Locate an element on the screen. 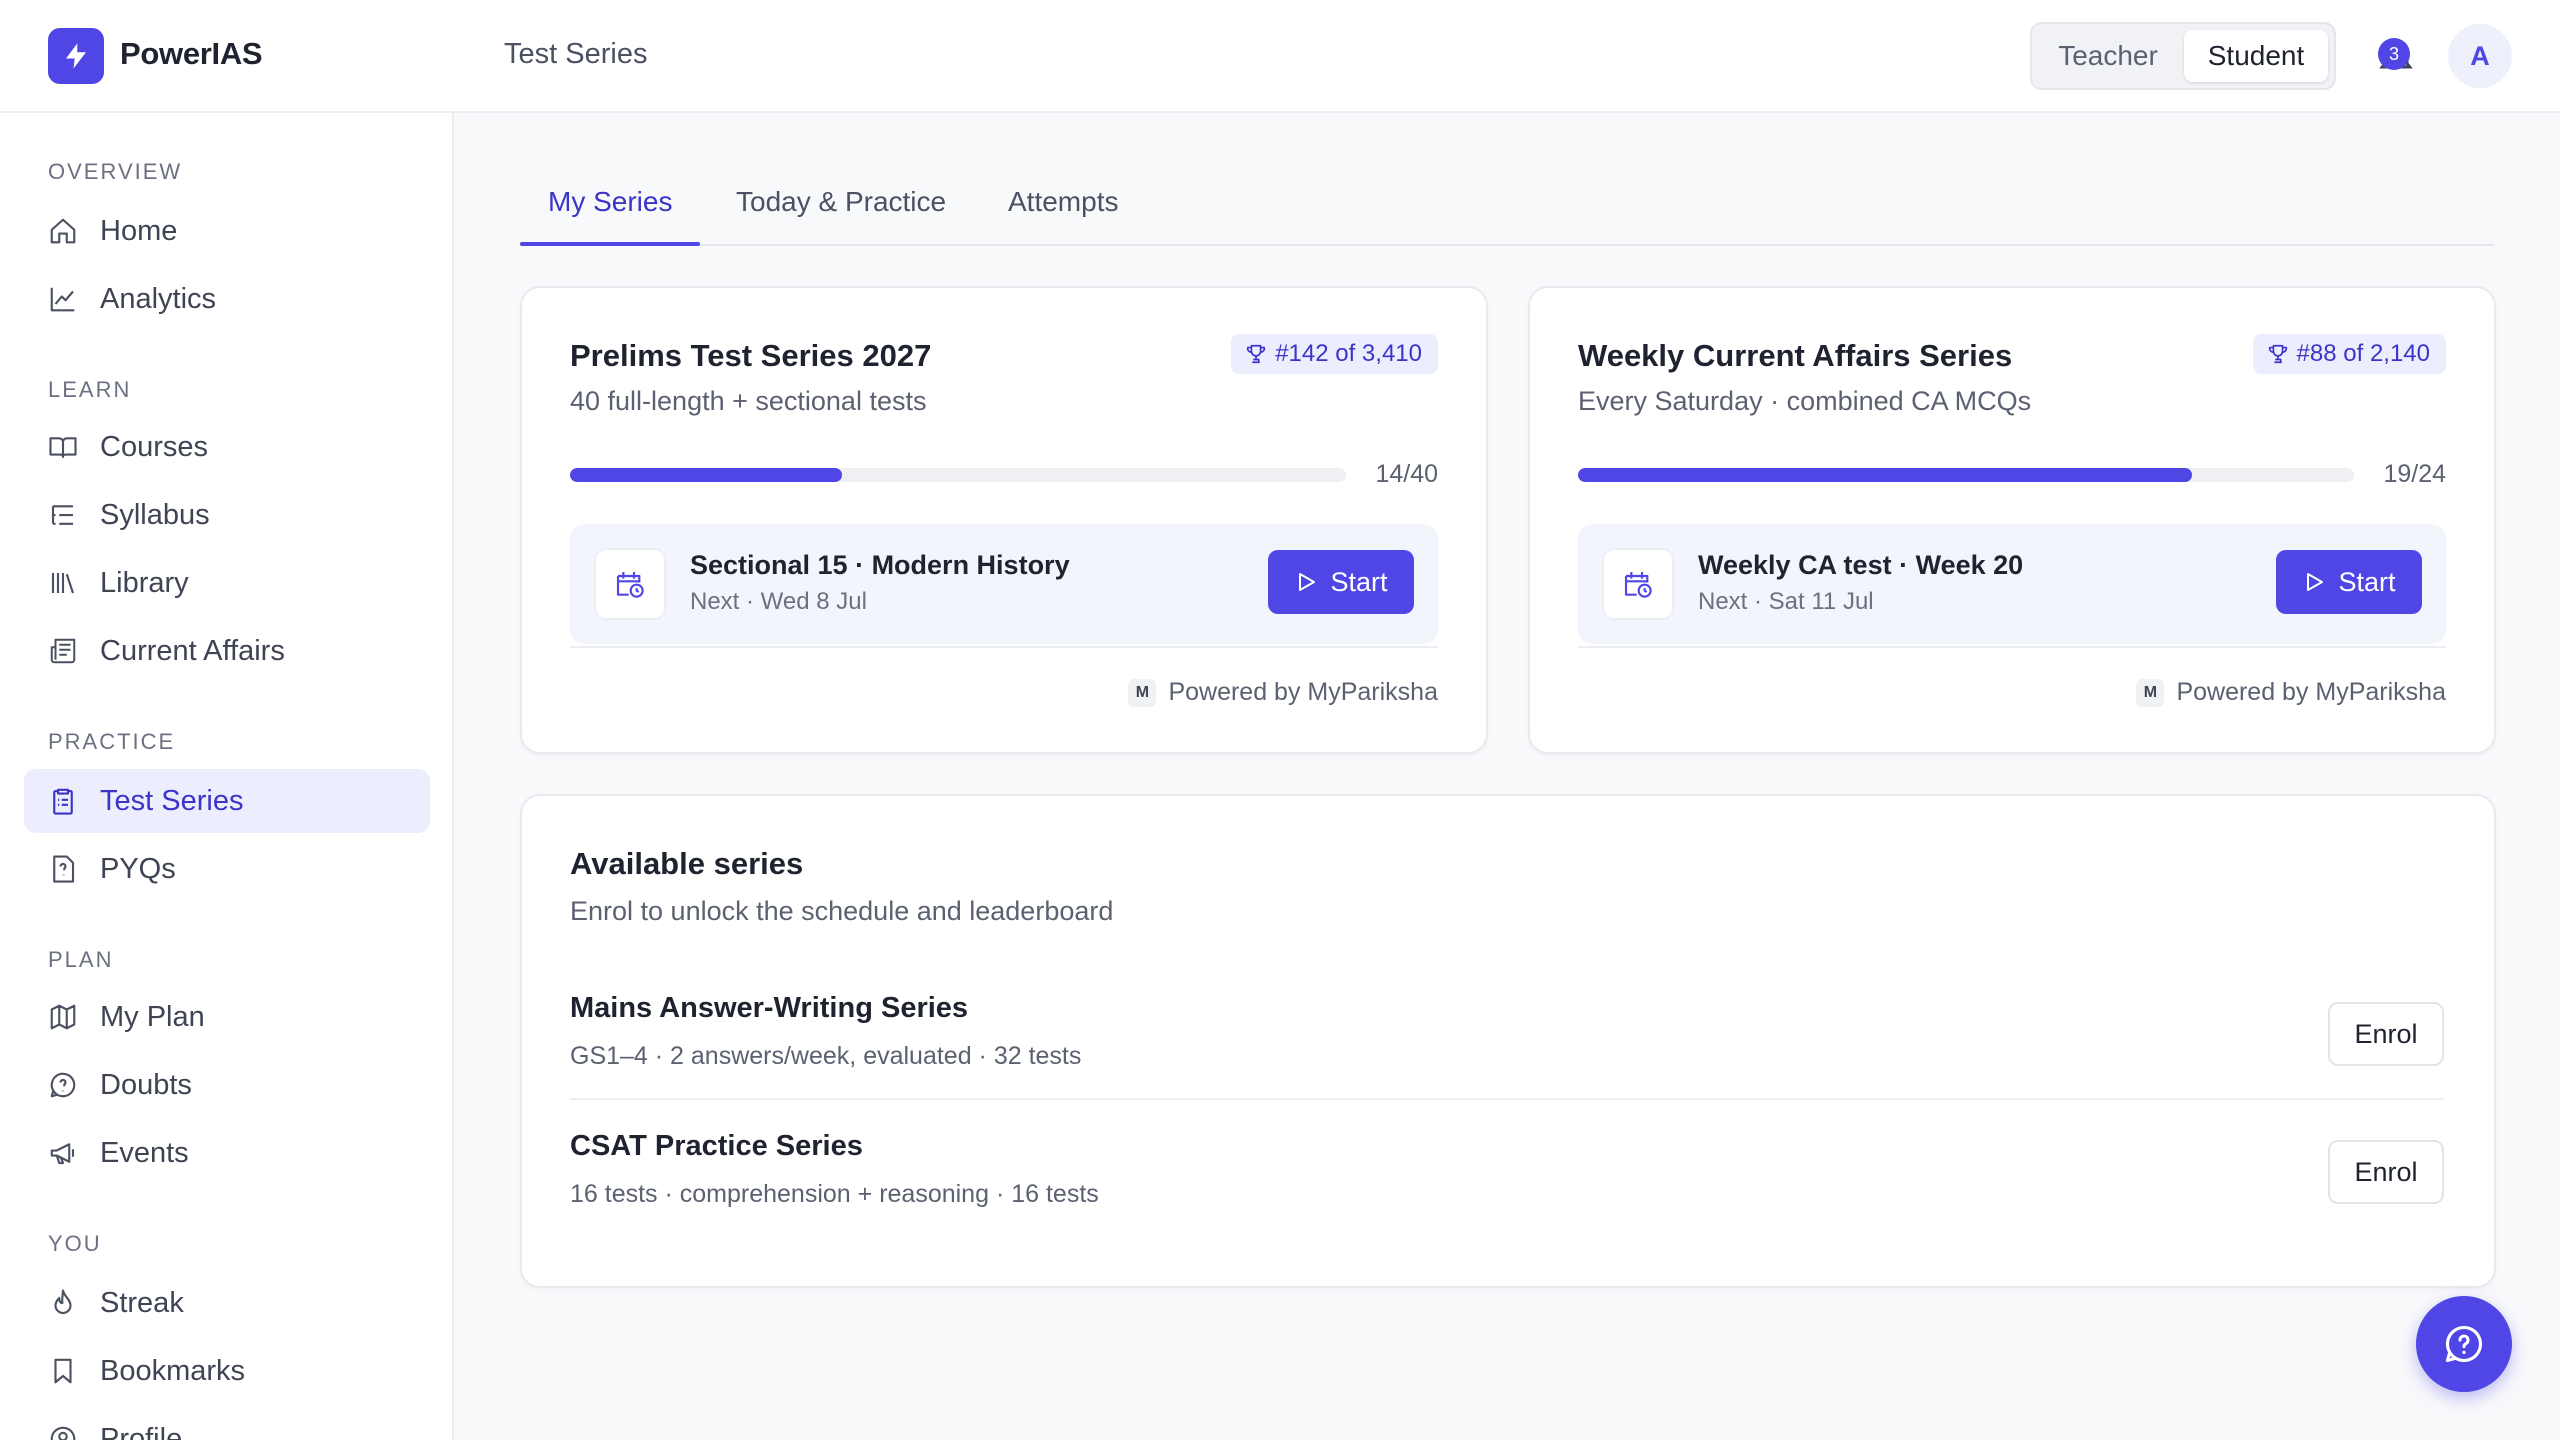 The image size is (2560, 1440). progress-count: 14/40 is located at coordinates (1406, 474).